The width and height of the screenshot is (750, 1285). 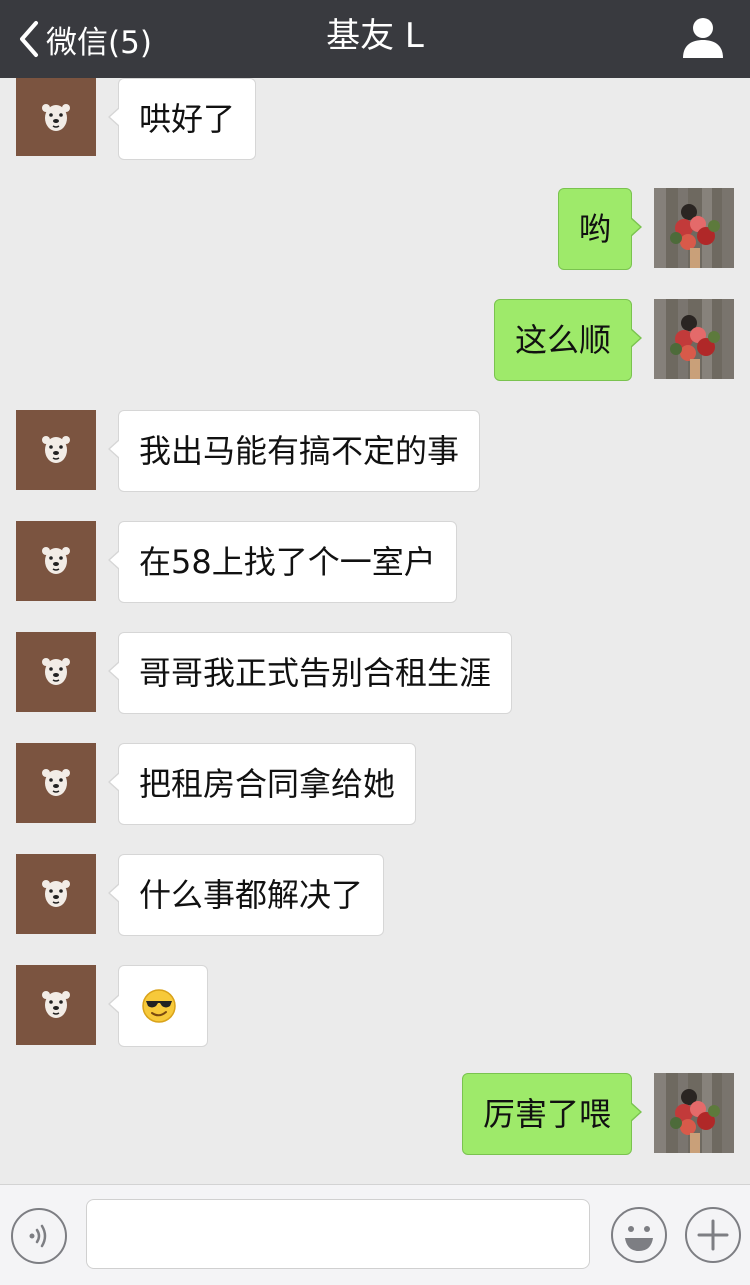 What do you see at coordinates (713, 1235) in the screenshot?
I see `plus-icon` at bounding box center [713, 1235].